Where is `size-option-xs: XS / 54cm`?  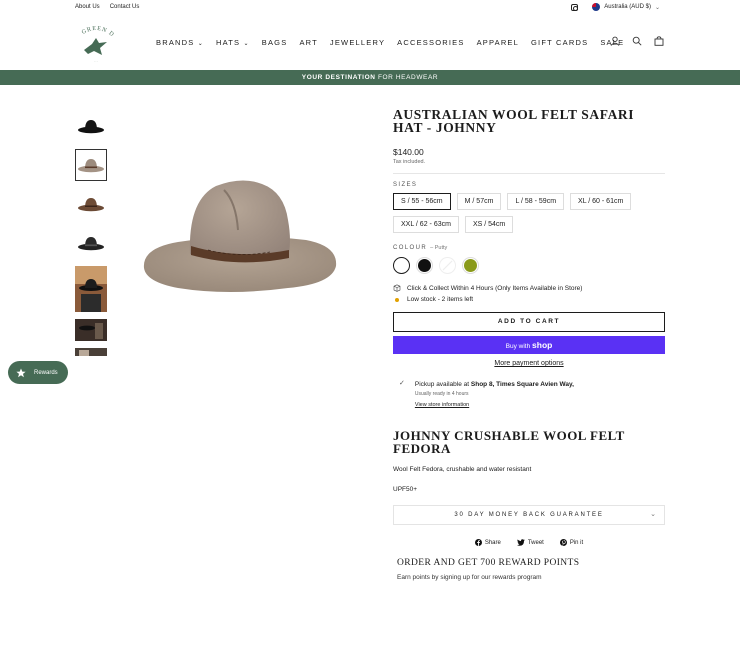
size-option-xs: XS / 54cm is located at coordinates (489, 224).